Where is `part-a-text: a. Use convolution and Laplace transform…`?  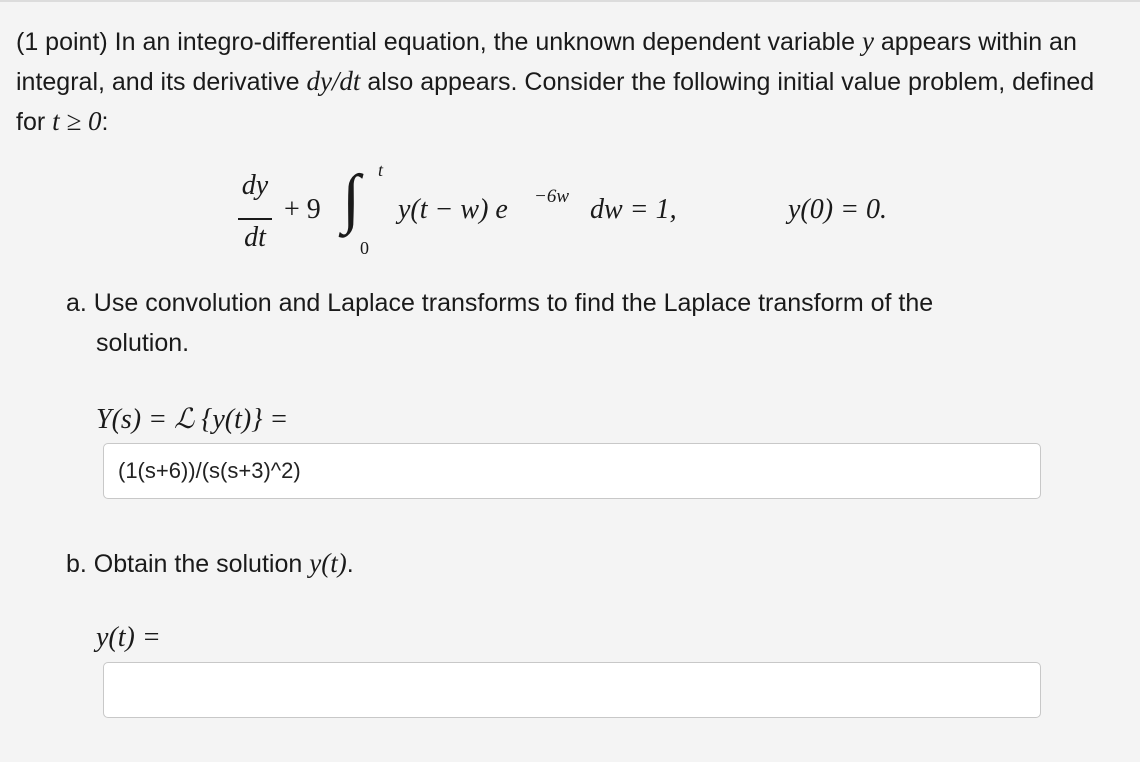
part-a-text: a. Use convolution and Laplace transform… is located at coordinates (500, 303).